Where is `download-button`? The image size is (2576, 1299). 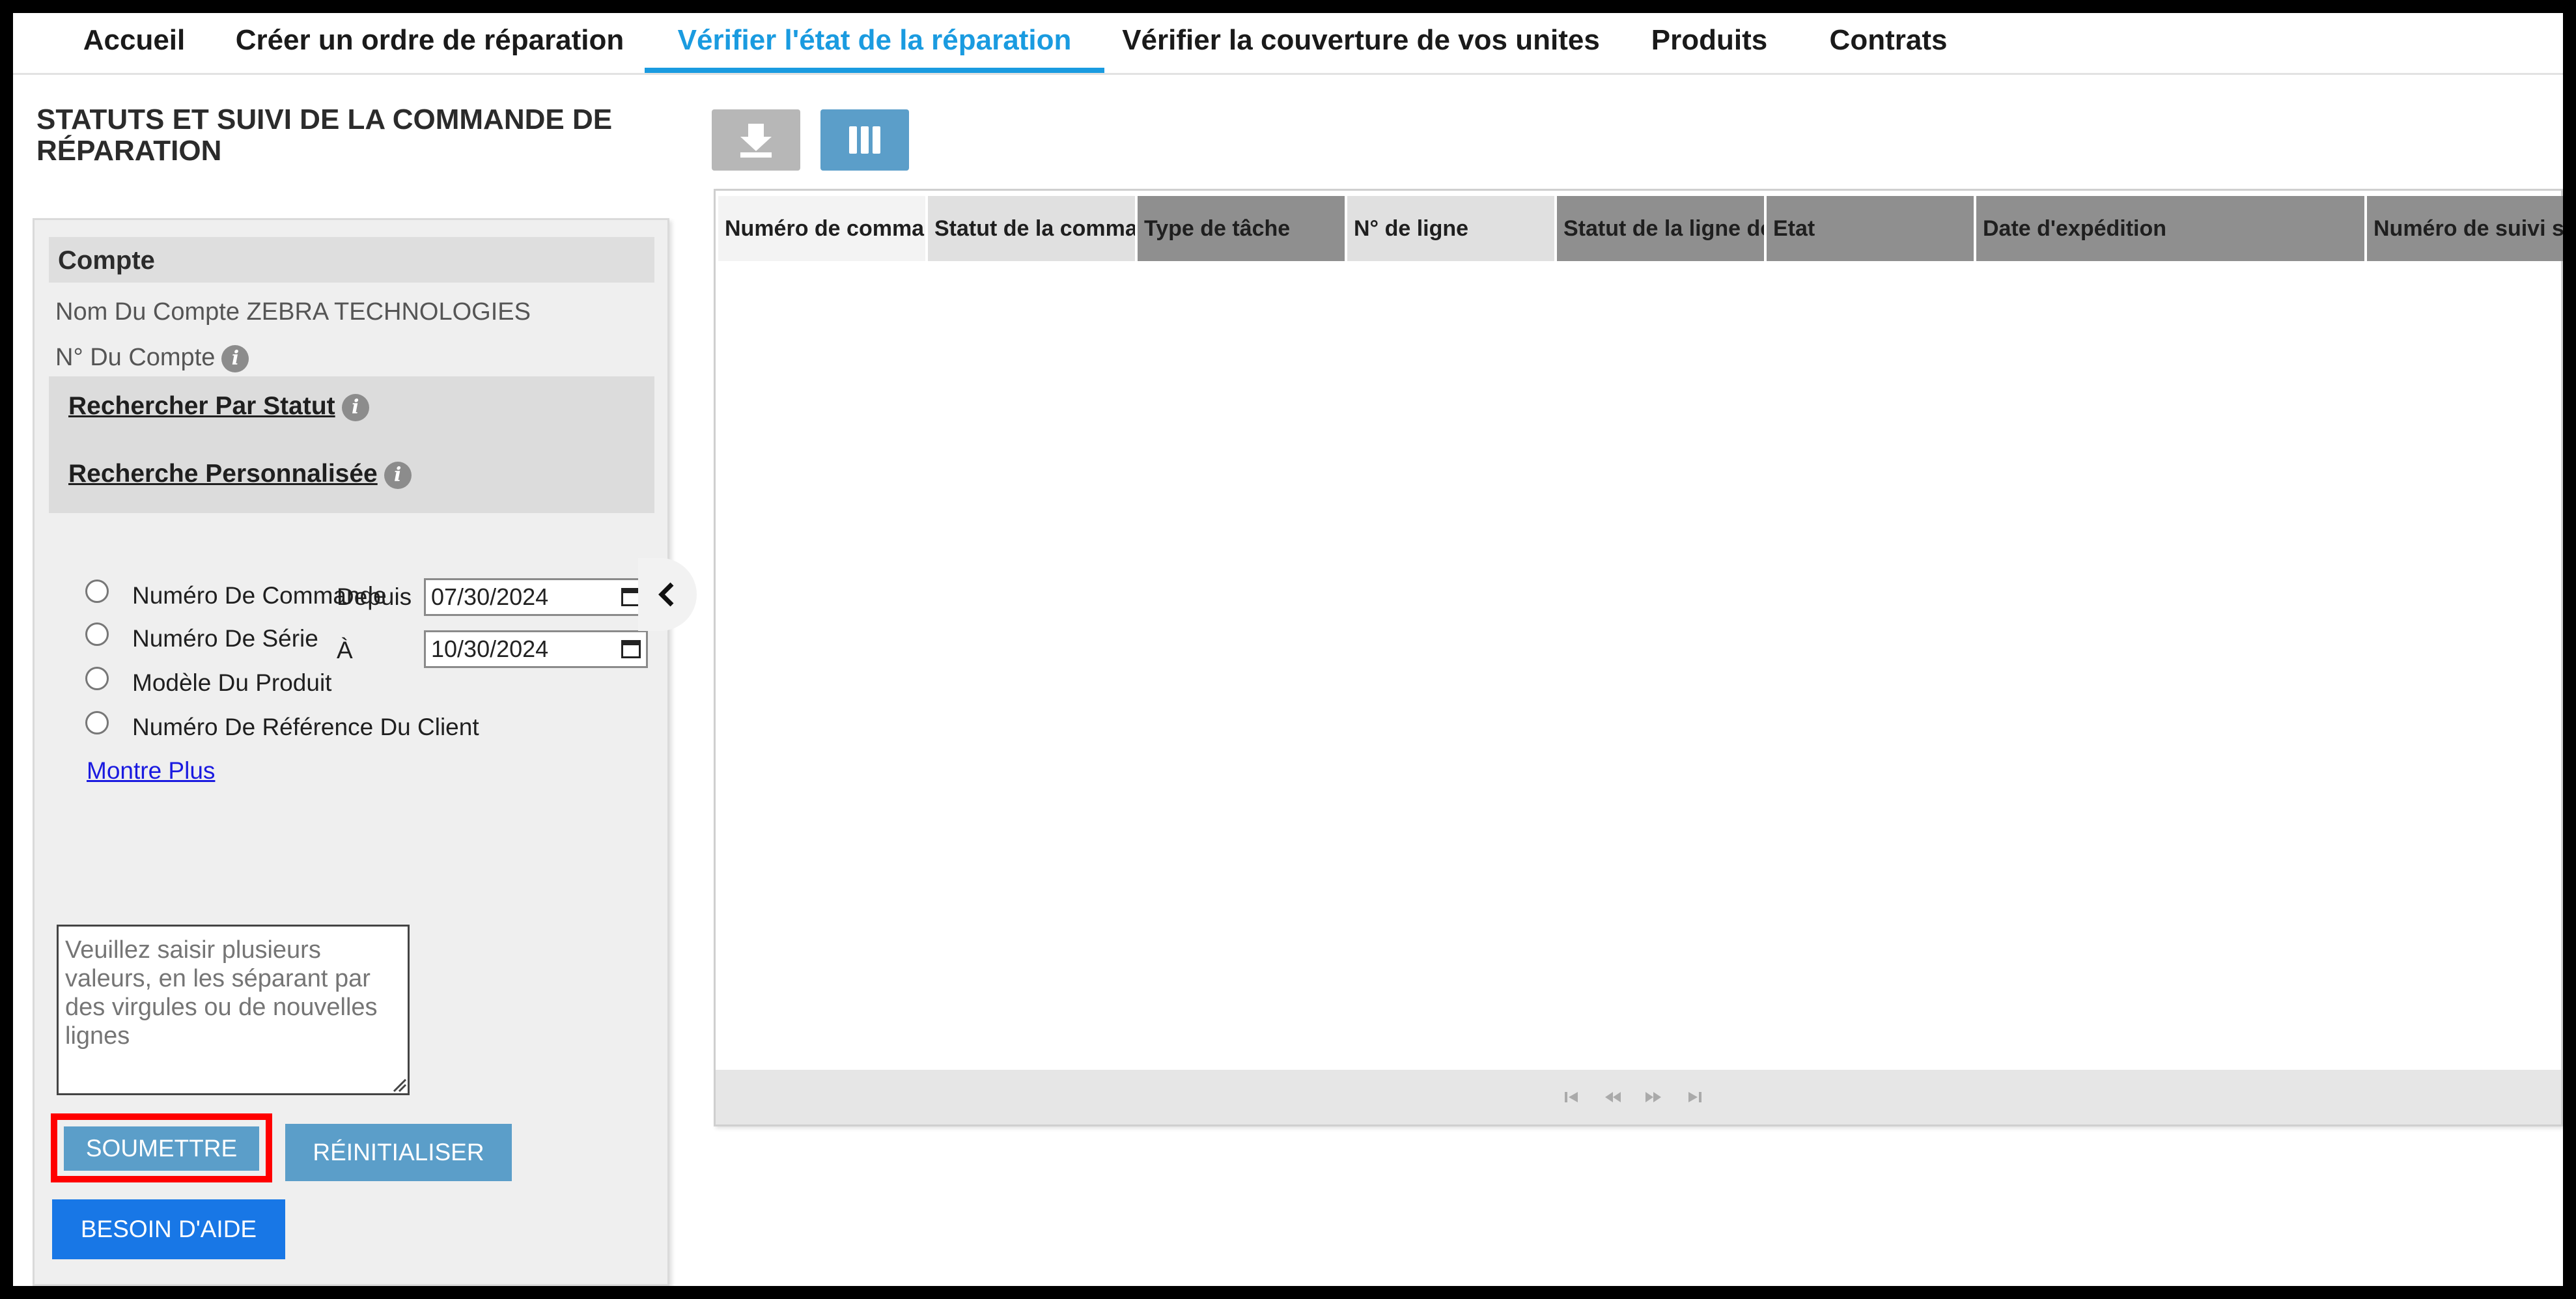
download-button is located at coordinates (756, 140).